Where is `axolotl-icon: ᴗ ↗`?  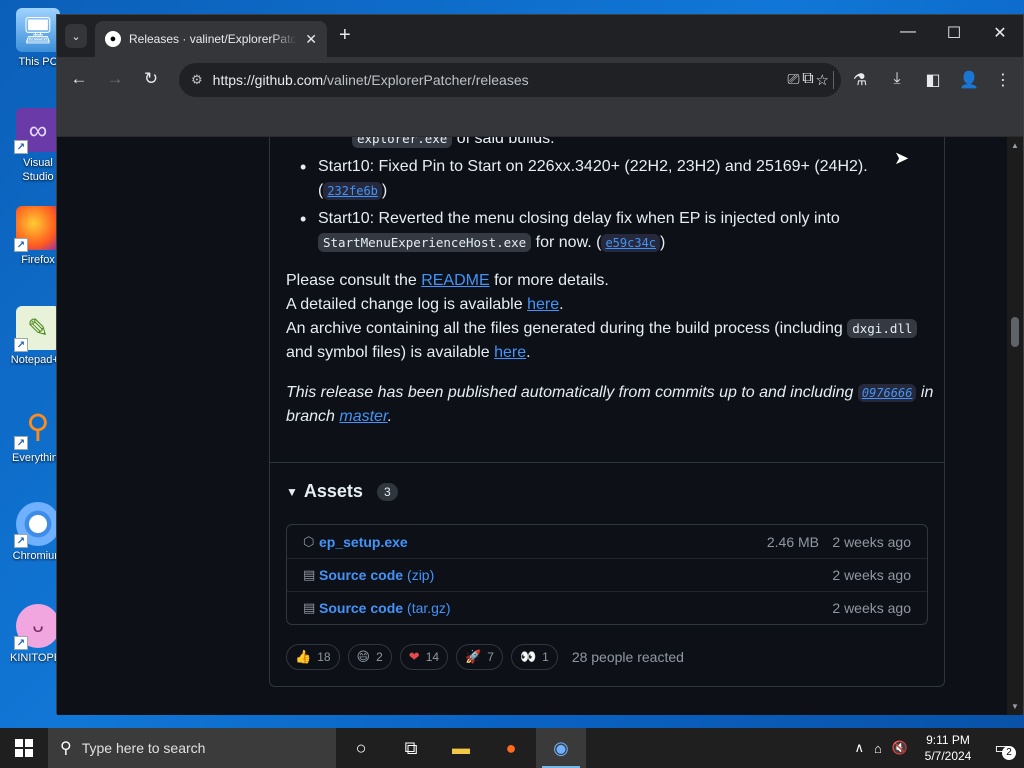 axolotl-icon: ᴗ ↗ is located at coordinates (37, 627).